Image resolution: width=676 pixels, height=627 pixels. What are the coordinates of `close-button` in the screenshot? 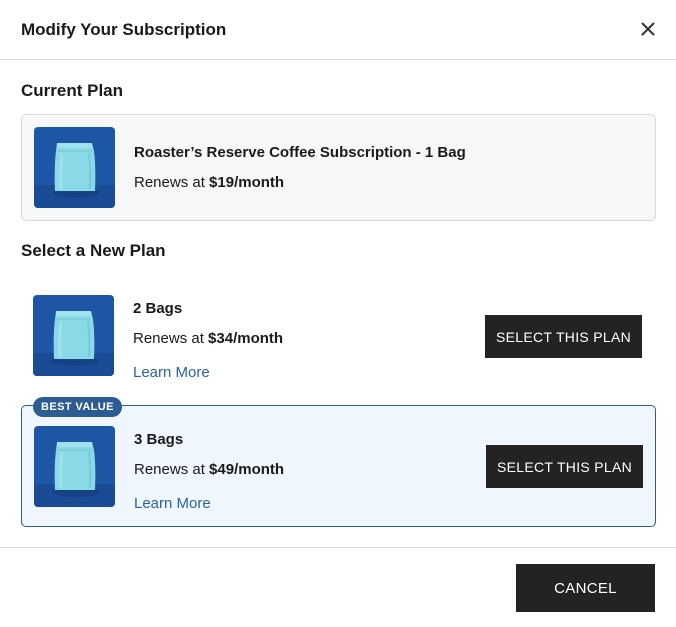 It's located at (648, 29).